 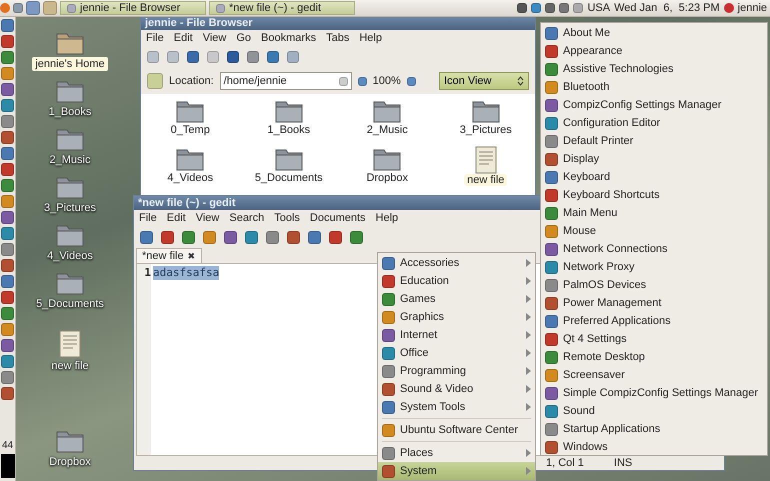 I want to click on file-label: 2_Music, so click(x=387, y=130).